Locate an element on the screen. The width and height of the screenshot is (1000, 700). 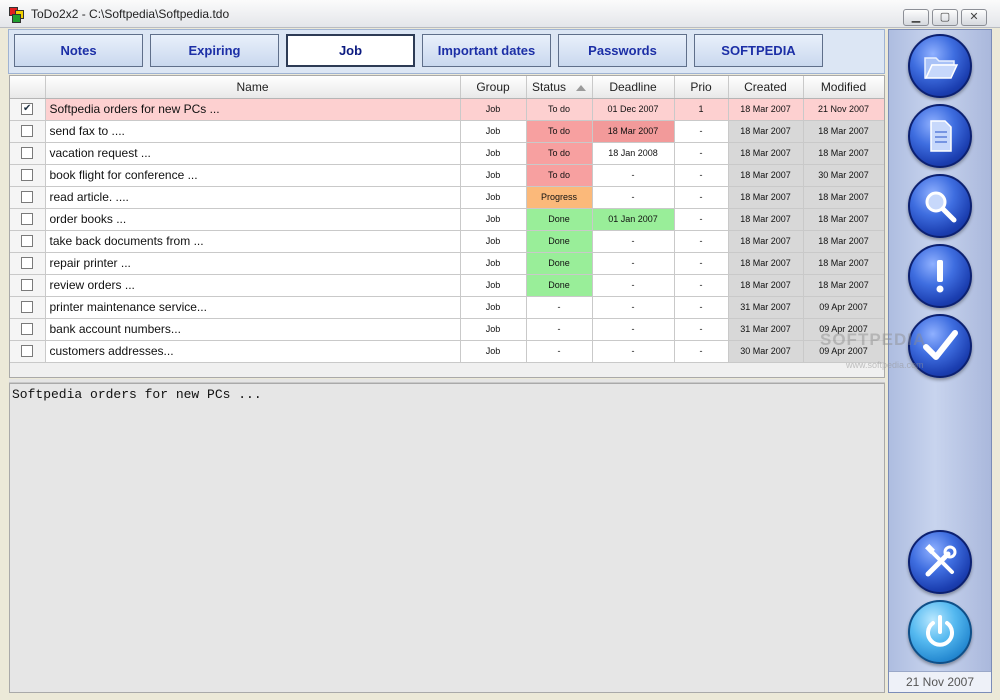
column-header-deadline: Deadline is located at coordinates (633, 87).